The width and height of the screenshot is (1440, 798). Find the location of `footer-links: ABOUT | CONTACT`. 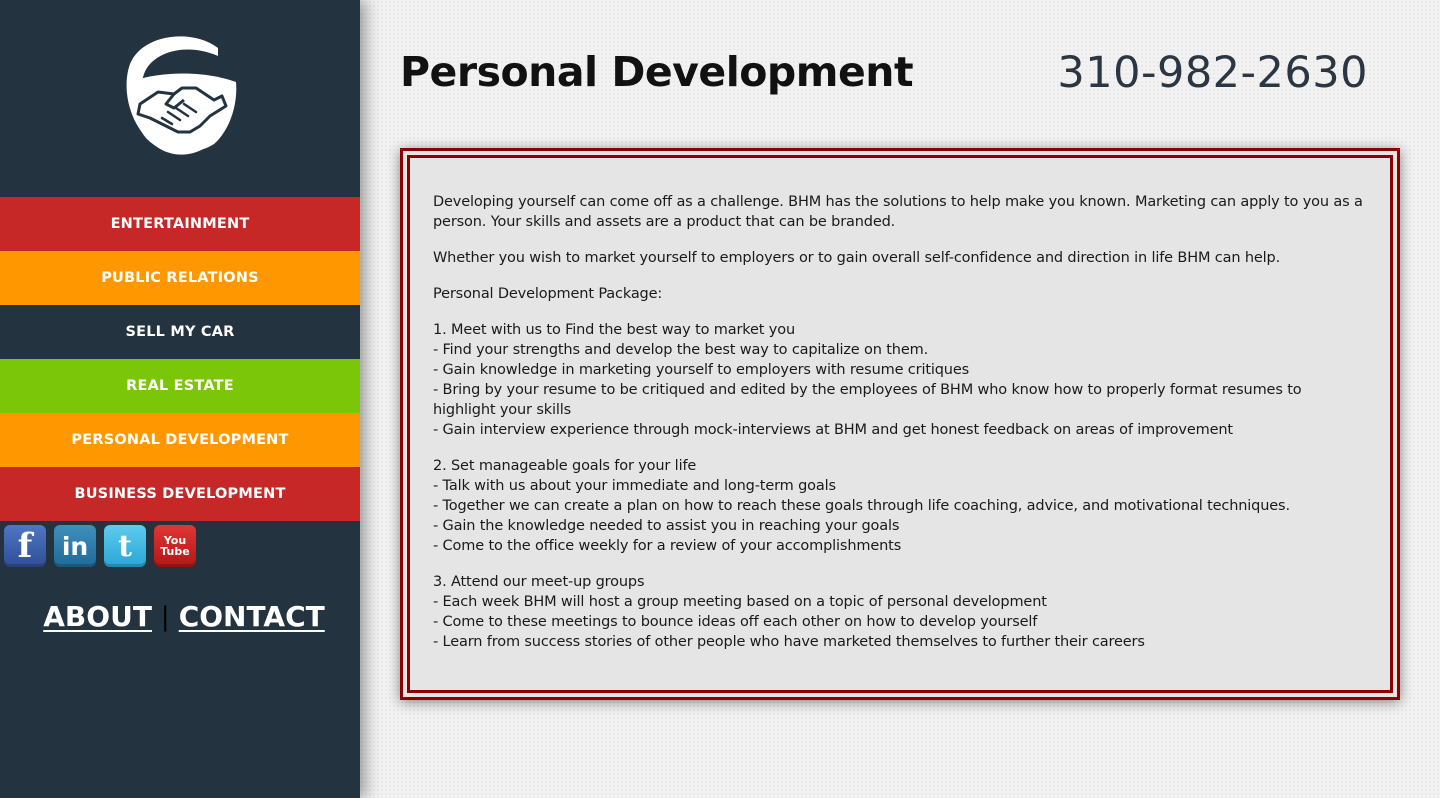

footer-links: ABOUT | CONTACT is located at coordinates (184, 616).